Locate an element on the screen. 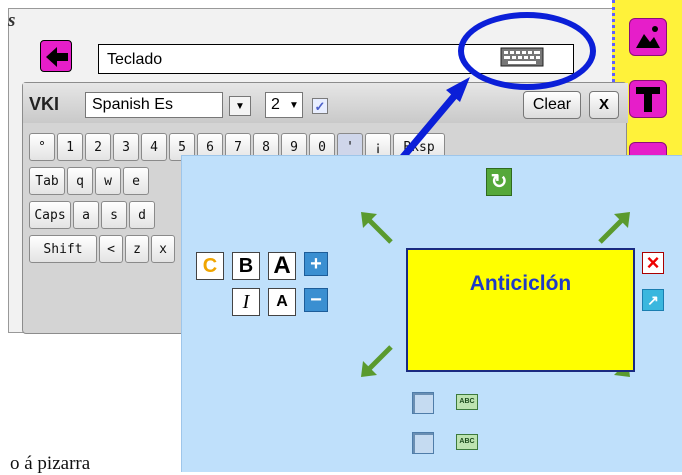 The image size is (682, 475). italic-button: I is located at coordinates (246, 302).